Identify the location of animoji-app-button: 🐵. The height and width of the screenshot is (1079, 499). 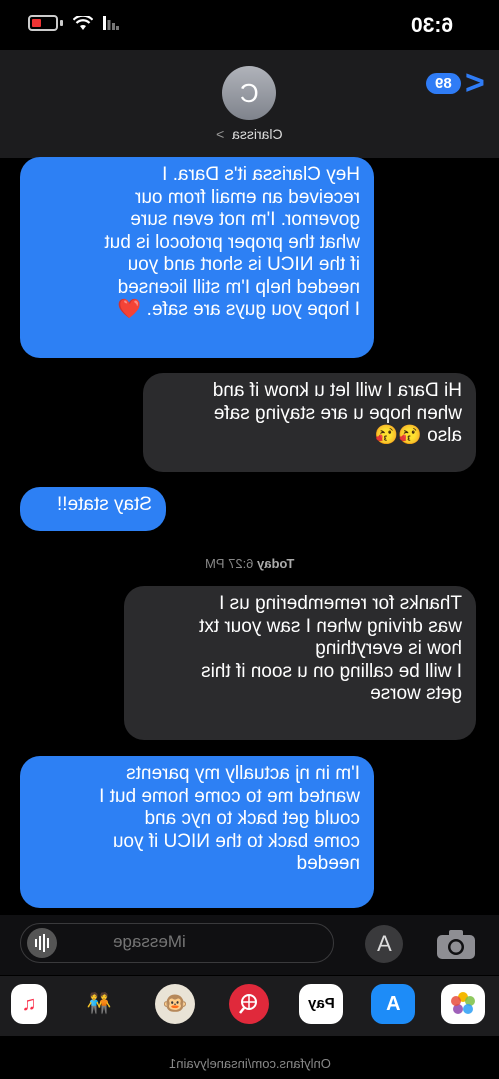
(175, 1004).